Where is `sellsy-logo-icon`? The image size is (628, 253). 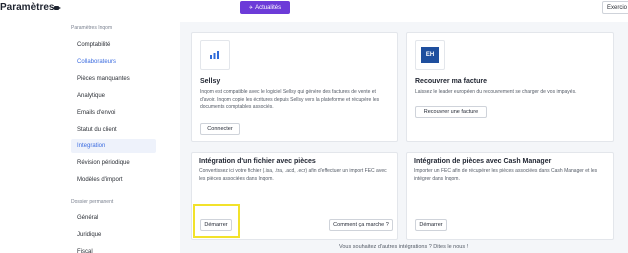
sellsy-logo-icon is located at coordinates (214, 55).